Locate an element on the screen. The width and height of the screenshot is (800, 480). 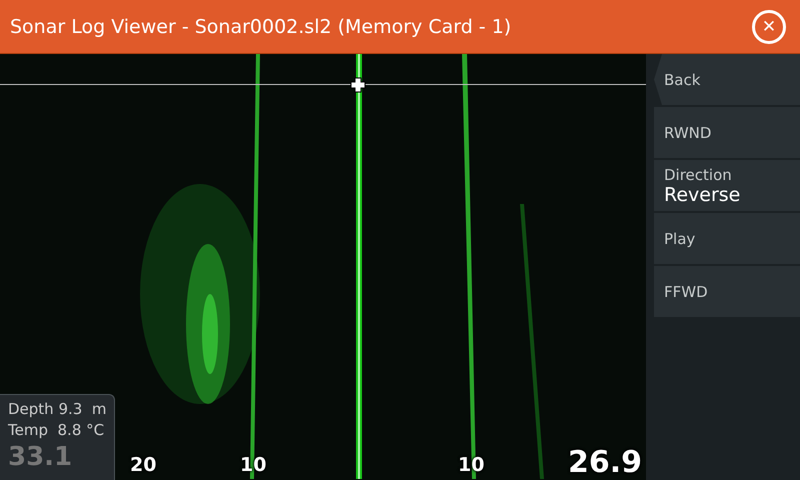
menu-button: FFWD is located at coordinates (727, 291).